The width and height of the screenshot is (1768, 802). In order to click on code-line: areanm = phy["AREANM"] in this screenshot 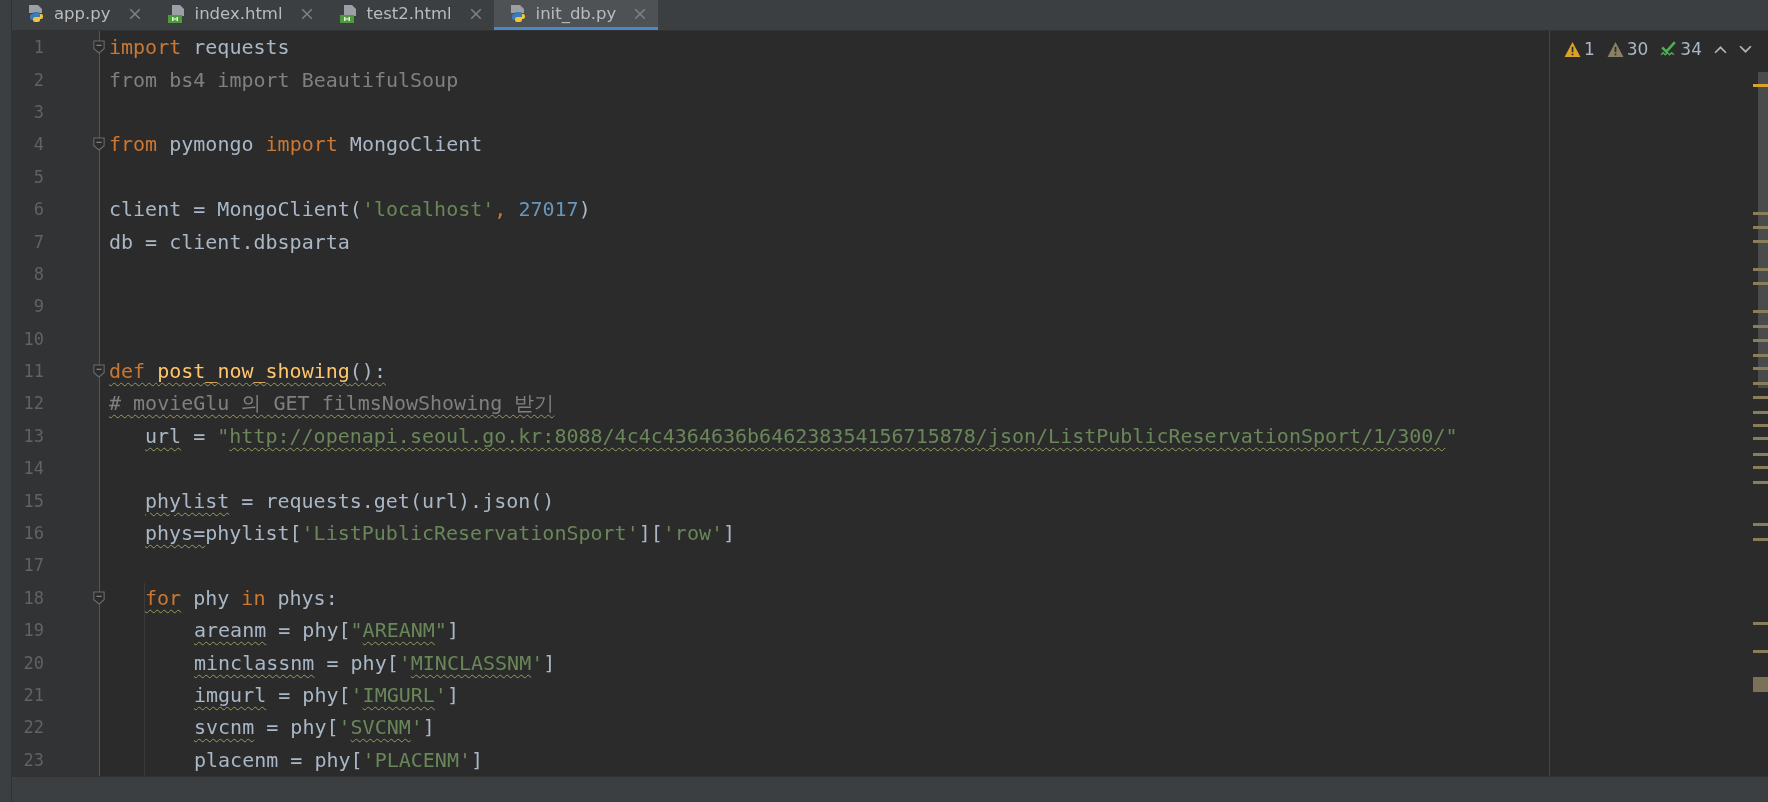, I will do `click(326, 630)`.